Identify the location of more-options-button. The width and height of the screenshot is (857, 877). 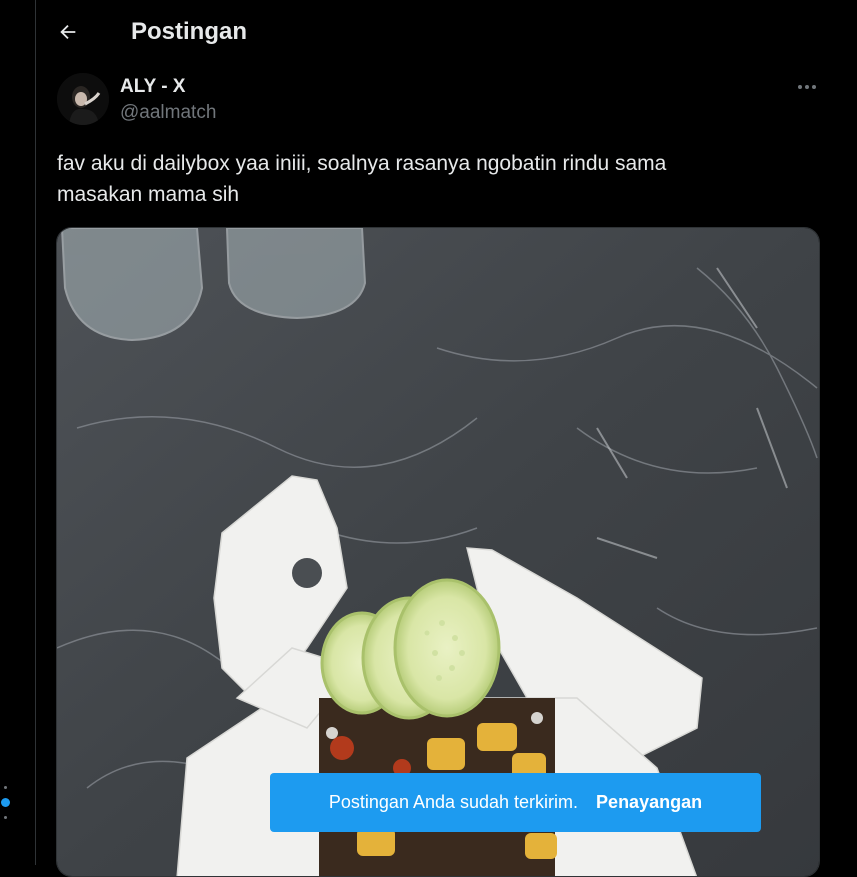
(807, 87).